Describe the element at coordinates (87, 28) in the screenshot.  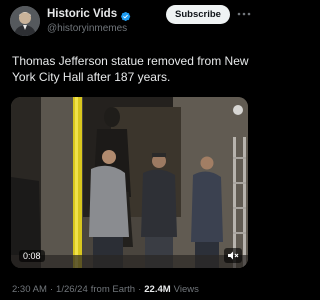
I see `author-handle: @historyinmemes` at that location.